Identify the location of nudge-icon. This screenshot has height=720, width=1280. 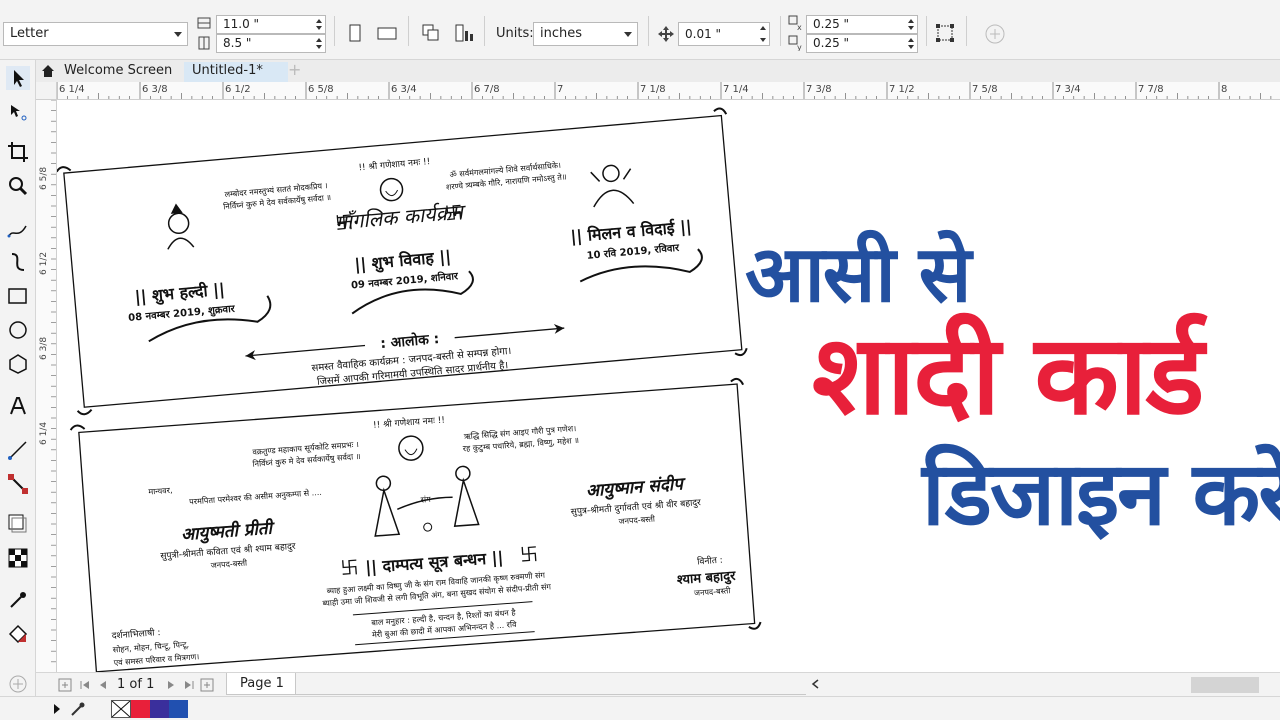
(666, 34).